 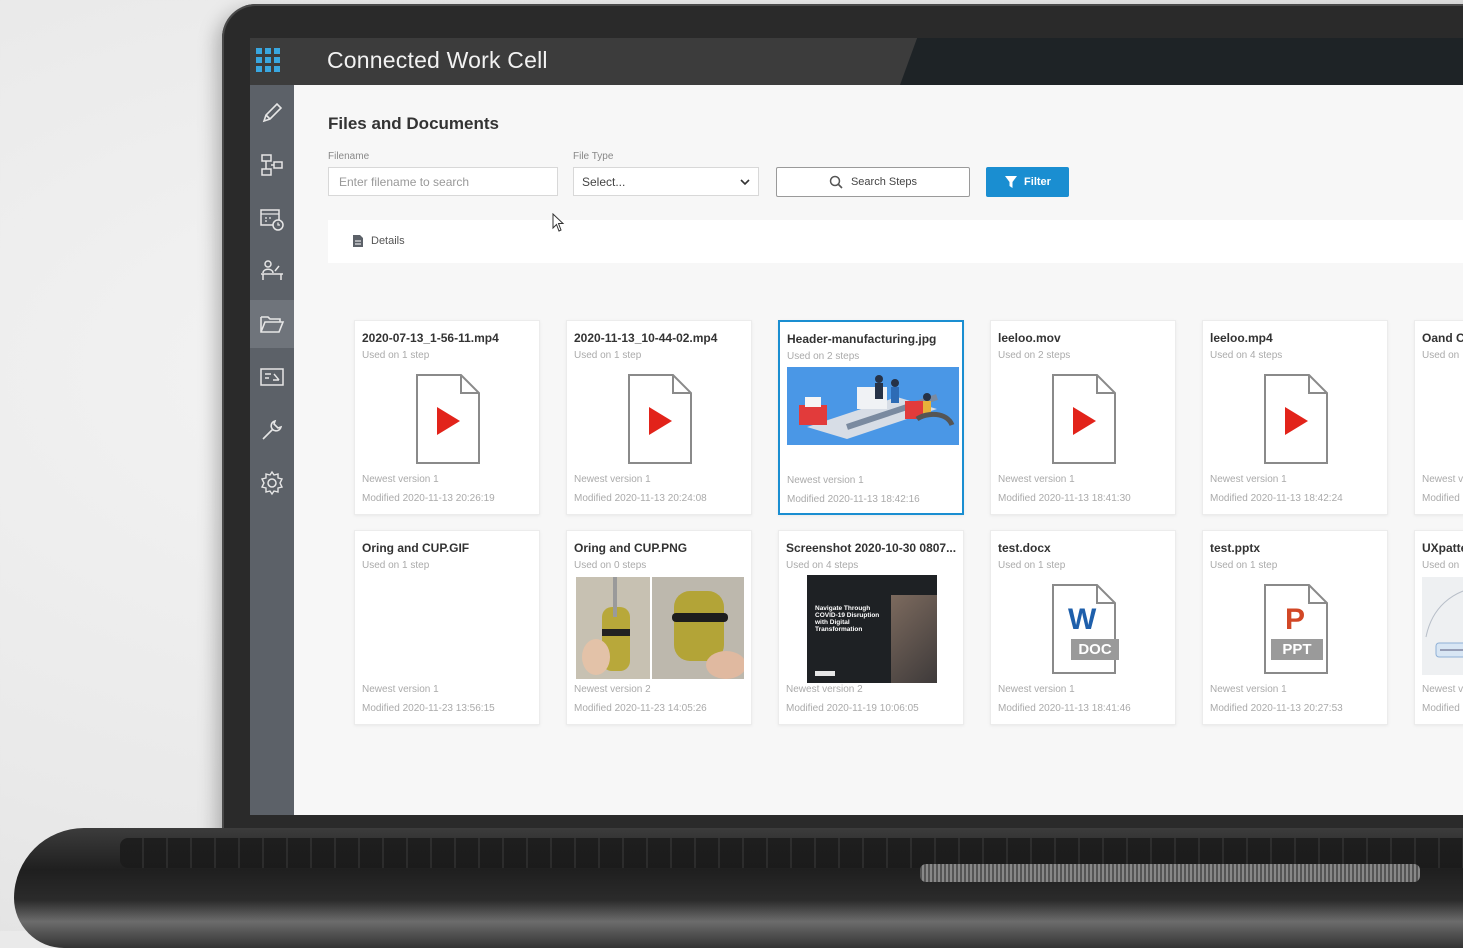 What do you see at coordinates (349, 156) in the screenshot?
I see `filename-label: Filename` at bounding box center [349, 156].